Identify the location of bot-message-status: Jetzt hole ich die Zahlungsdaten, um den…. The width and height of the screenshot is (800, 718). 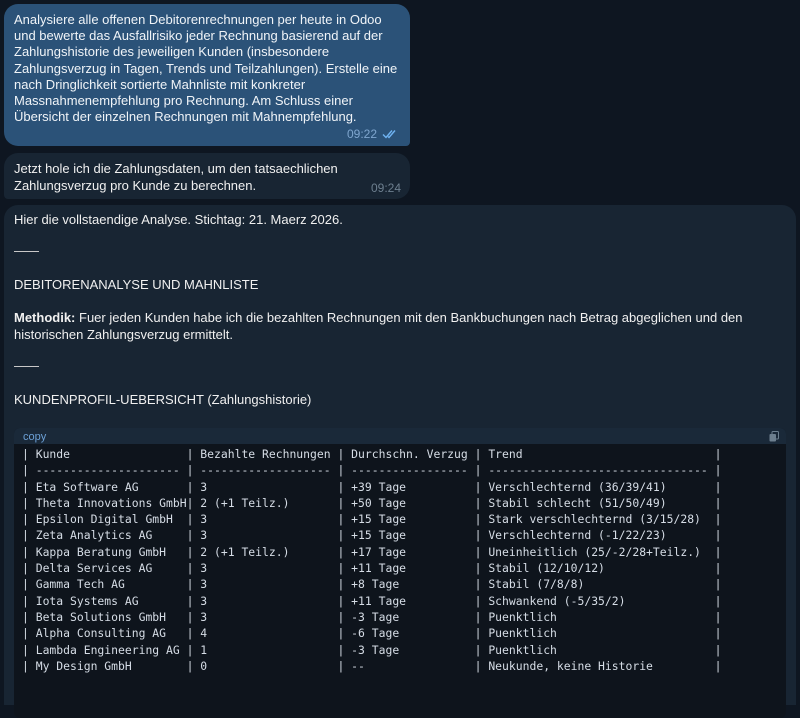
(207, 176).